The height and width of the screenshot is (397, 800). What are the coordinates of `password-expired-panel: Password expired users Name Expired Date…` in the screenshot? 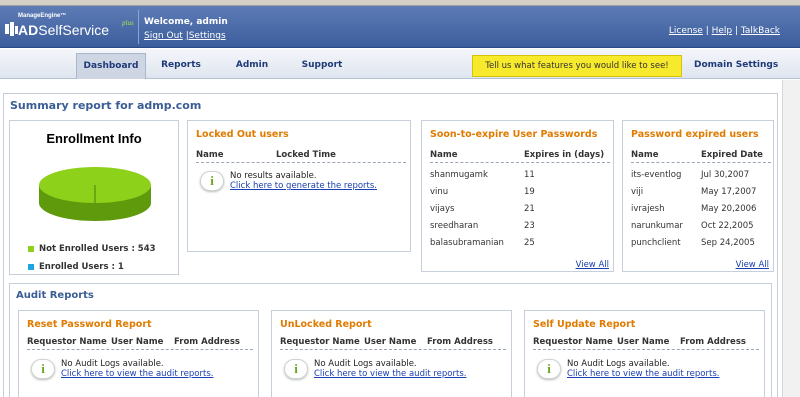 It's located at (698, 196).